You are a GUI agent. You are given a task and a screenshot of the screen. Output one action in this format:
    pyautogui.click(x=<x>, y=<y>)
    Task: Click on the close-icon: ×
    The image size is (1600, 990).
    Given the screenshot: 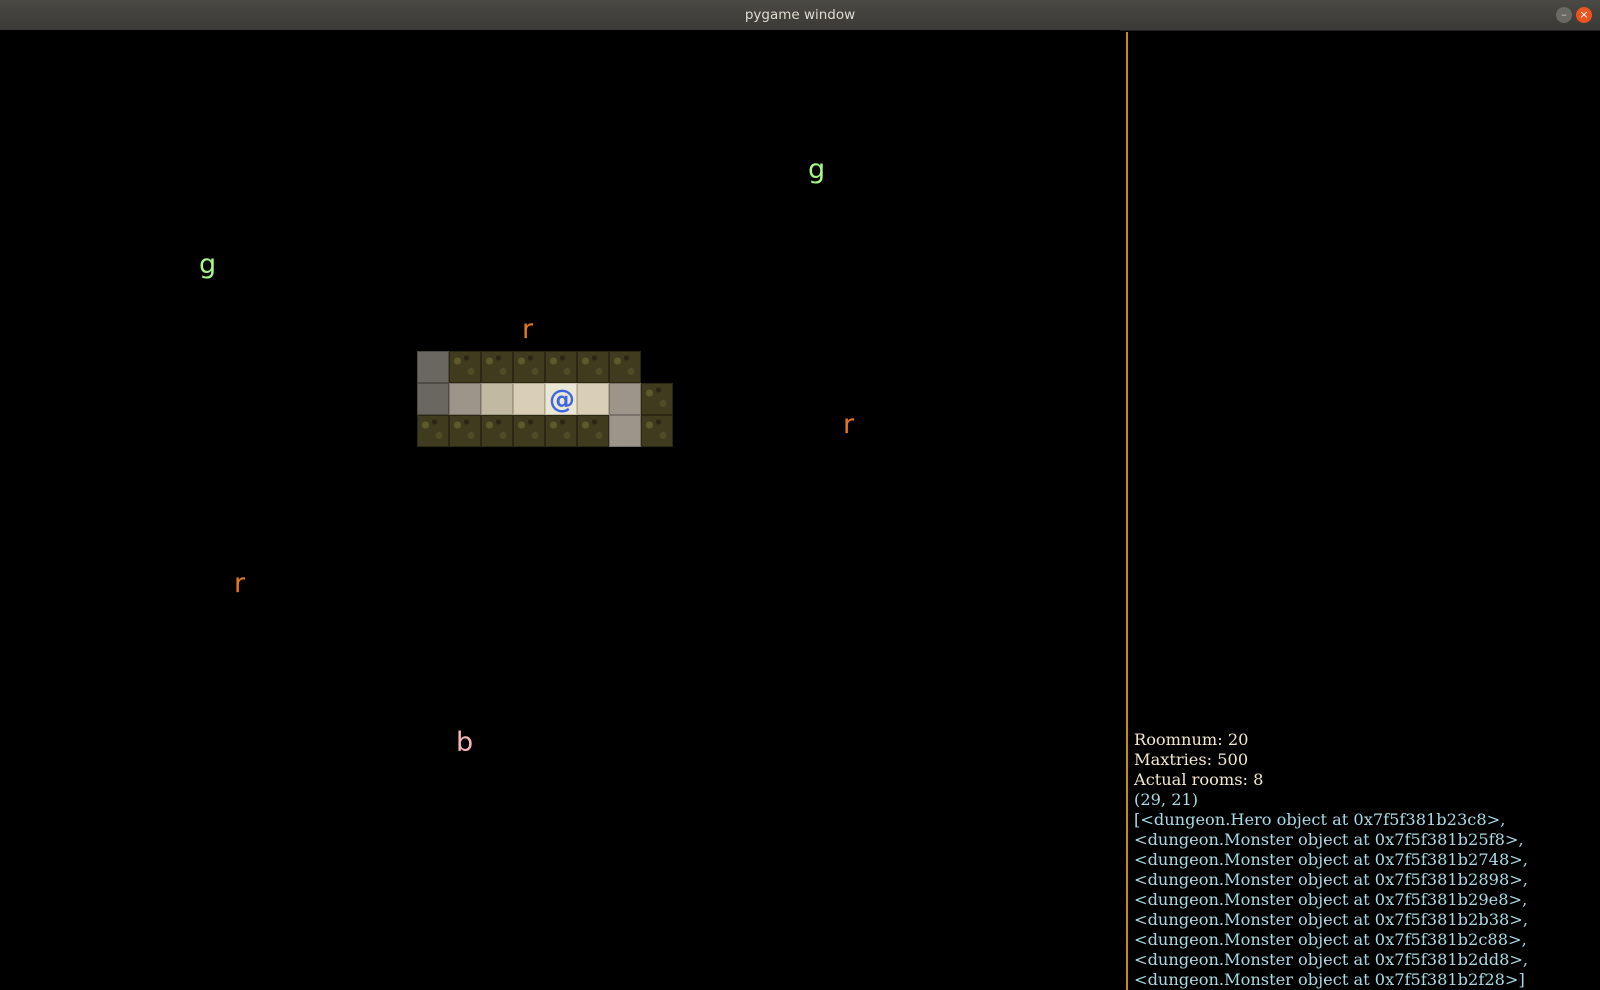 What is the action you would take?
    pyautogui.click(x=1584, y=15)
    